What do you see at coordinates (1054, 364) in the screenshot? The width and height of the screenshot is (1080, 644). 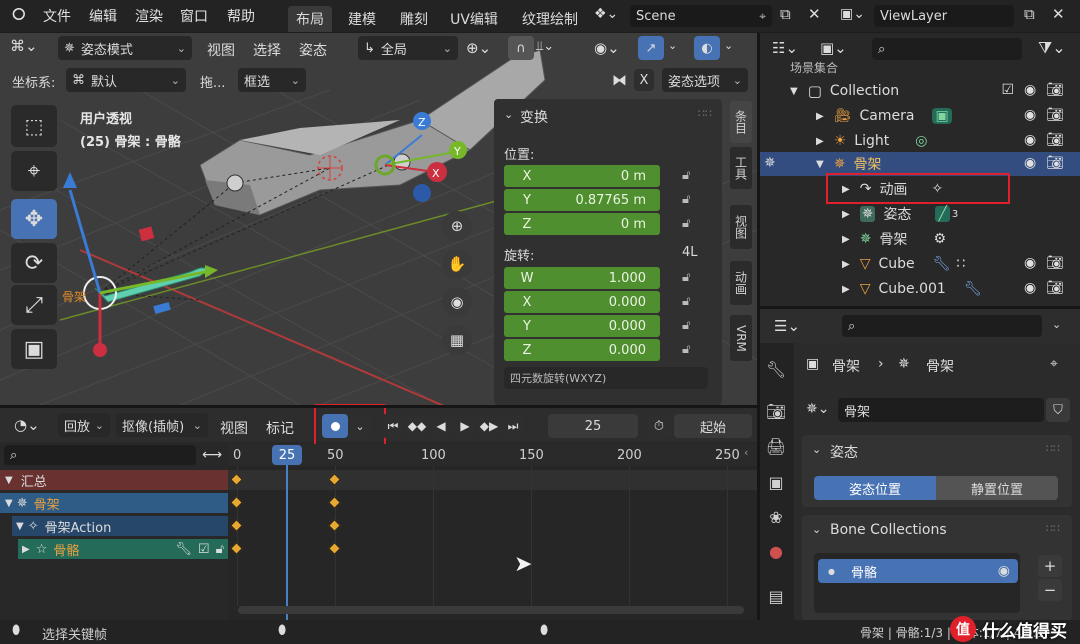 I see `pin-properties-icon: ⌖` at bounding box center [1054, 364].